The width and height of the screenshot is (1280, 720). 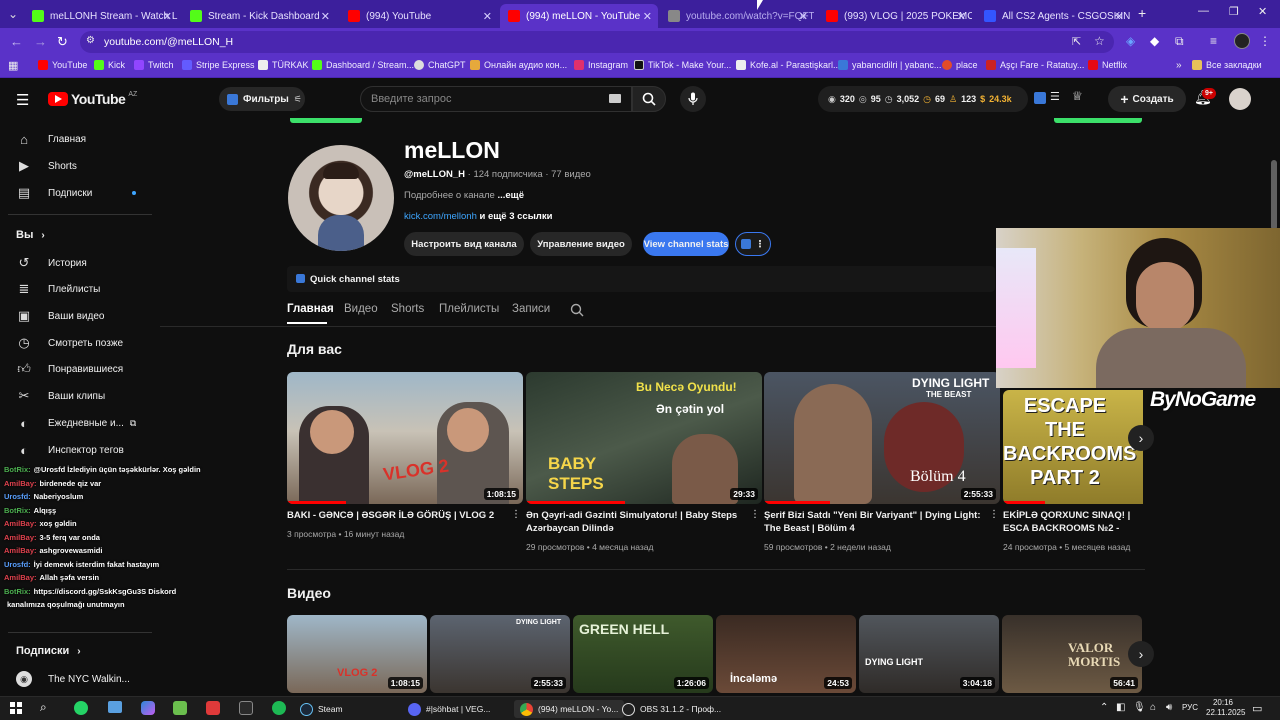 I want to click on channel-search-icon, so click(x=577, y=312).